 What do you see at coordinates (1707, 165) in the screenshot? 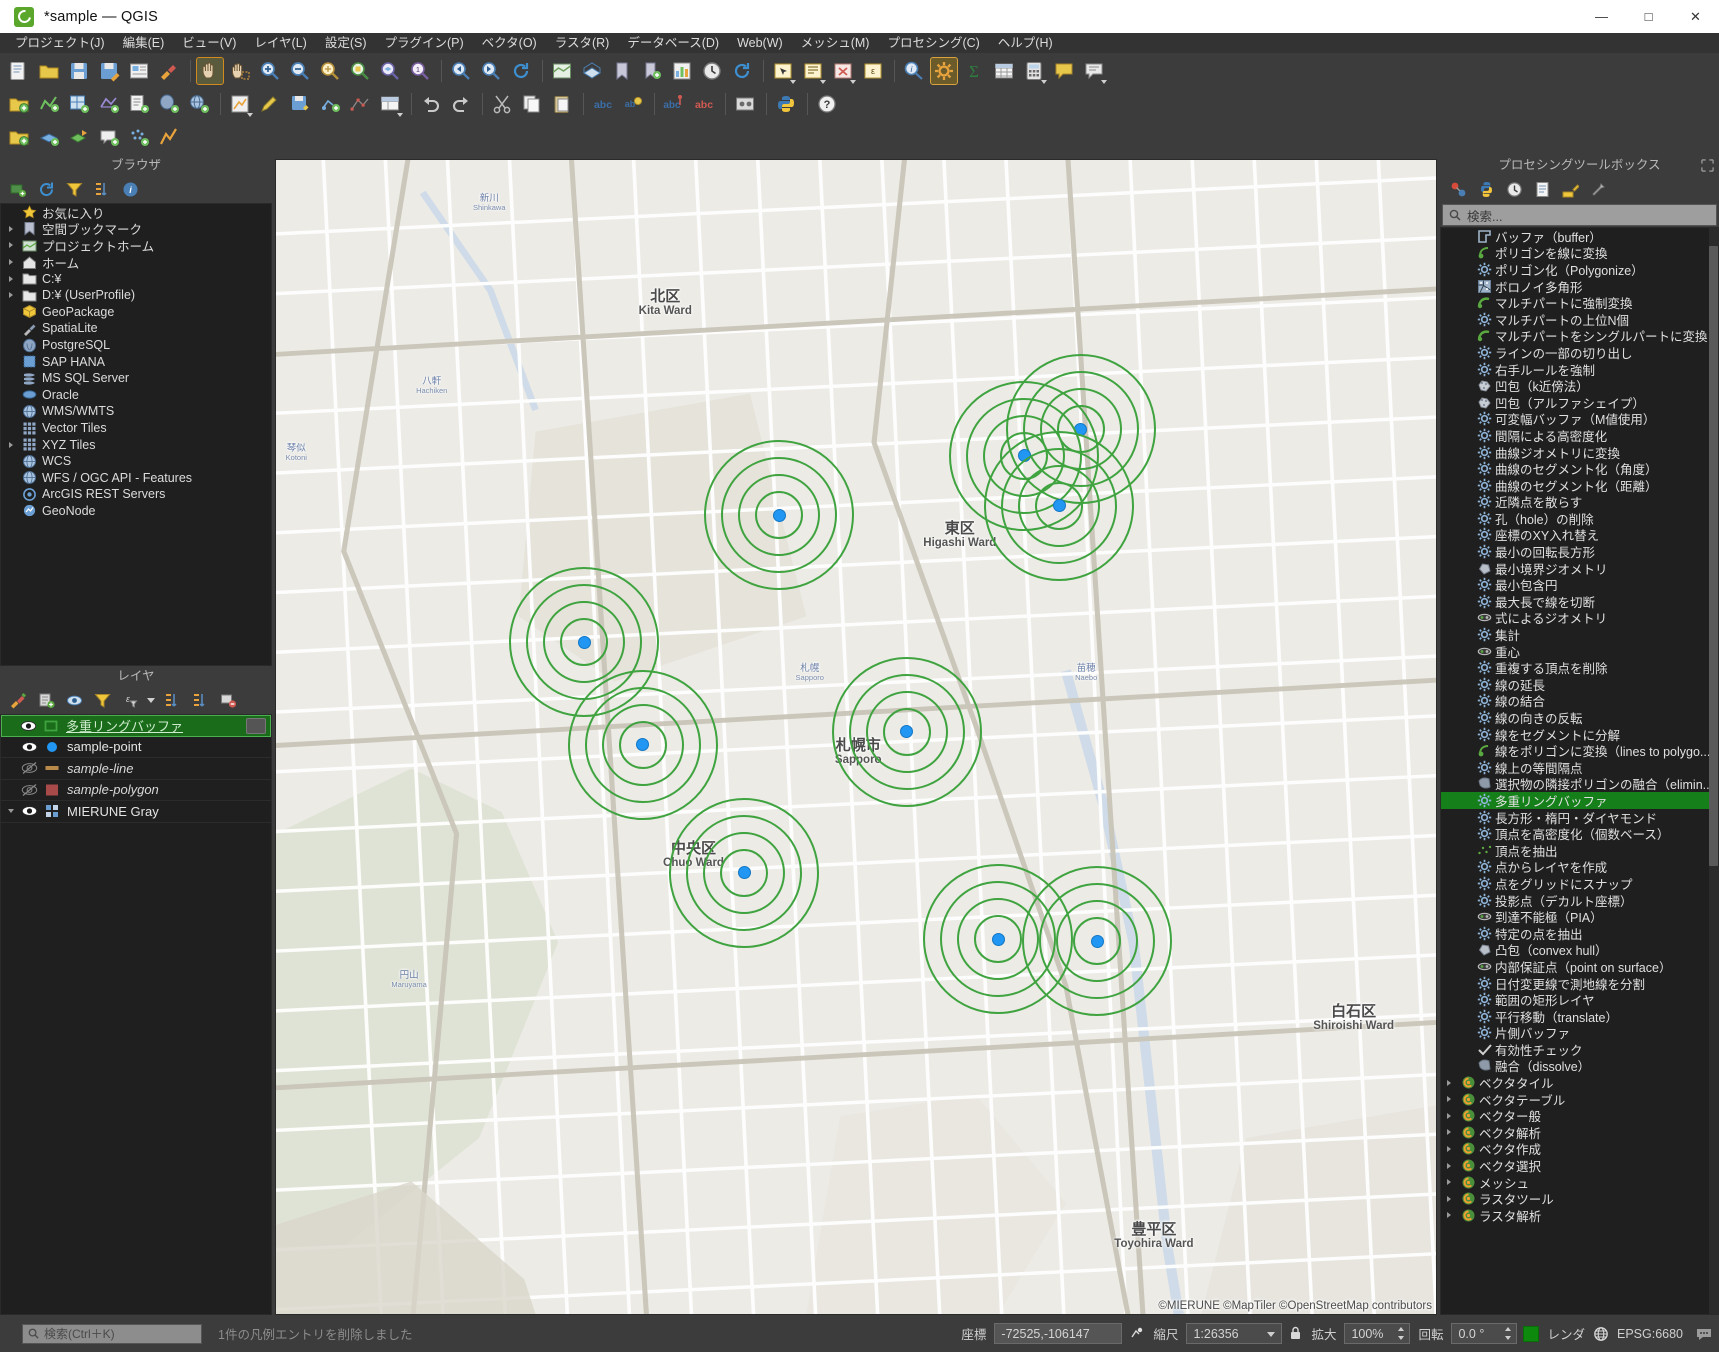
I see `float-panel-icon` at bounding box center [1707, 165].